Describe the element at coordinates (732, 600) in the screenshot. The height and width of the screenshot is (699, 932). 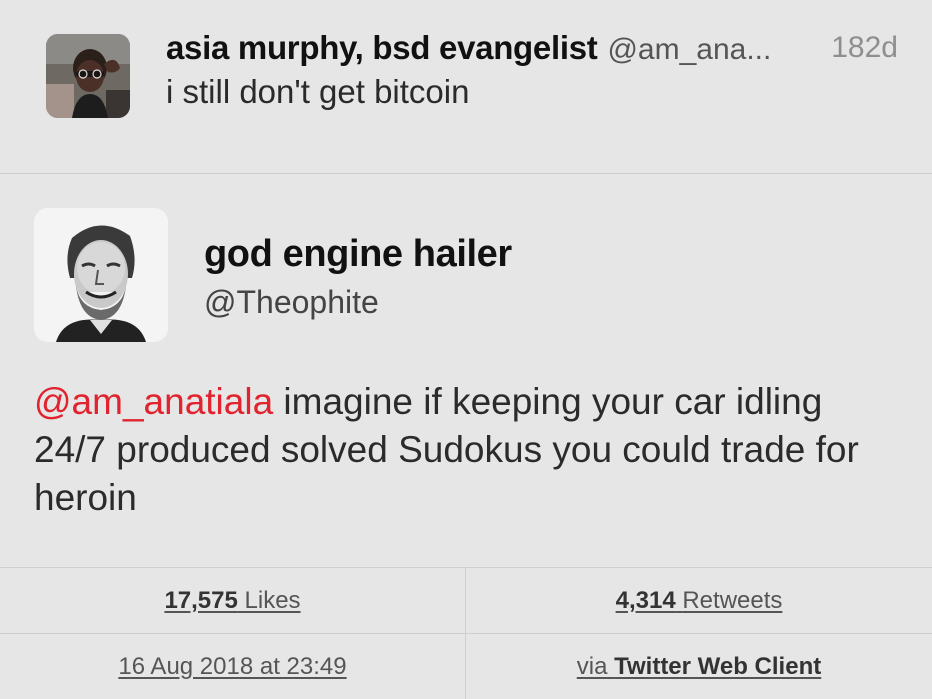
I see `retweets-label: Retweets` at that location.